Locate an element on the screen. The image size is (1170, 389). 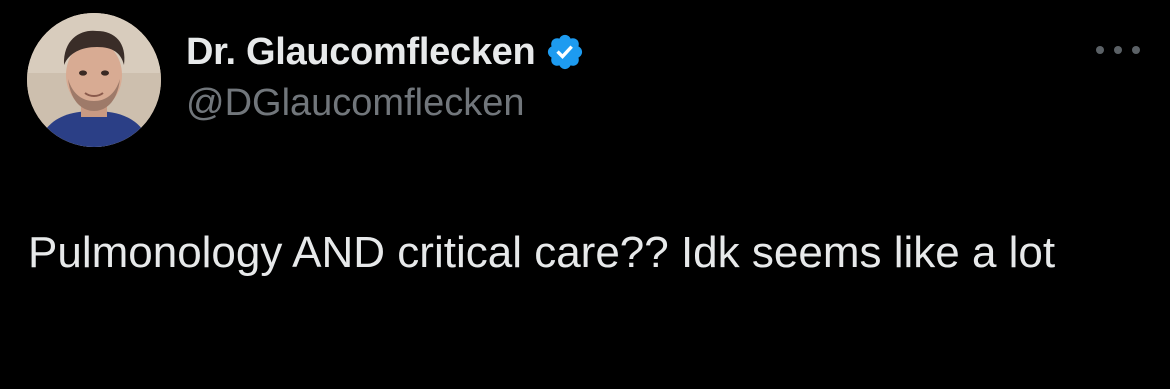
author-name-row: Dr. Glaucomflecken is located at coordinates (385, 52).